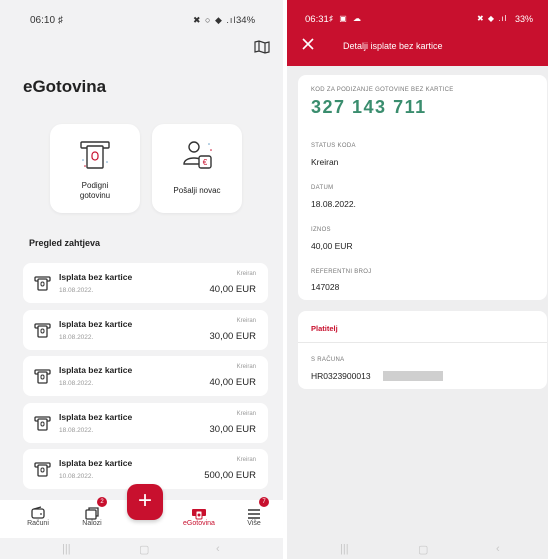 The width and height of the screenshot is (548, 559). I want to click on tab-label: Nalozi, so click(92, 523).